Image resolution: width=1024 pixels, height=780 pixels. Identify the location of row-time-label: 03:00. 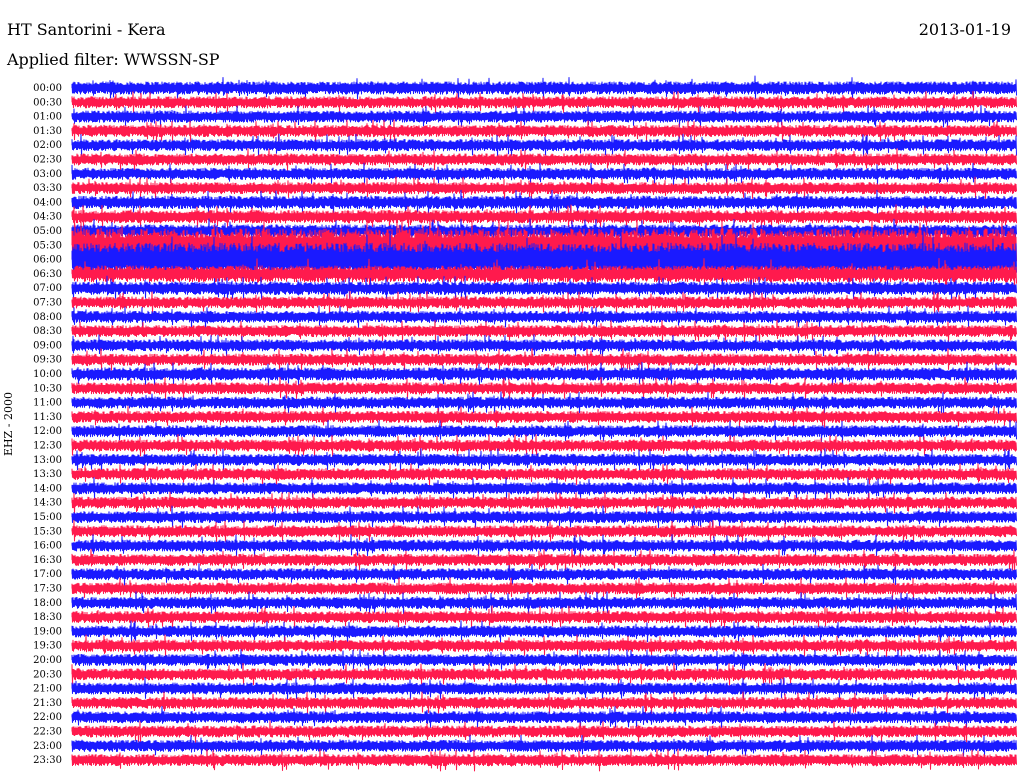
(47, 174).